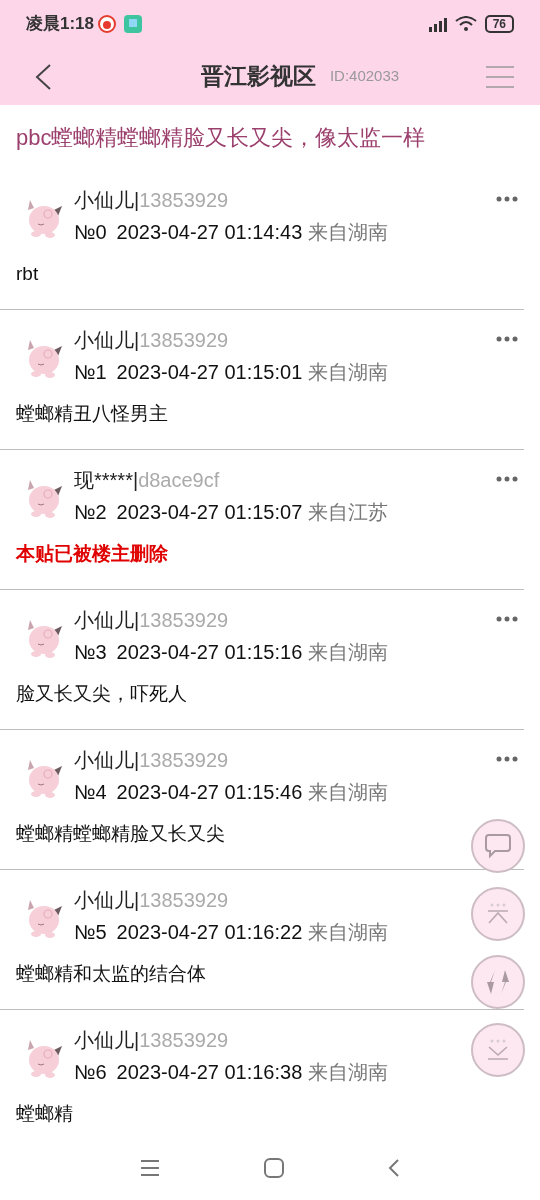 The height and width of the screenshot is (1200, 540). What do you see at coordinates (92, 413) in the screenshot?
I see `post-body: 螳螂精丑八怪男主` at bounding box center [92, 413].